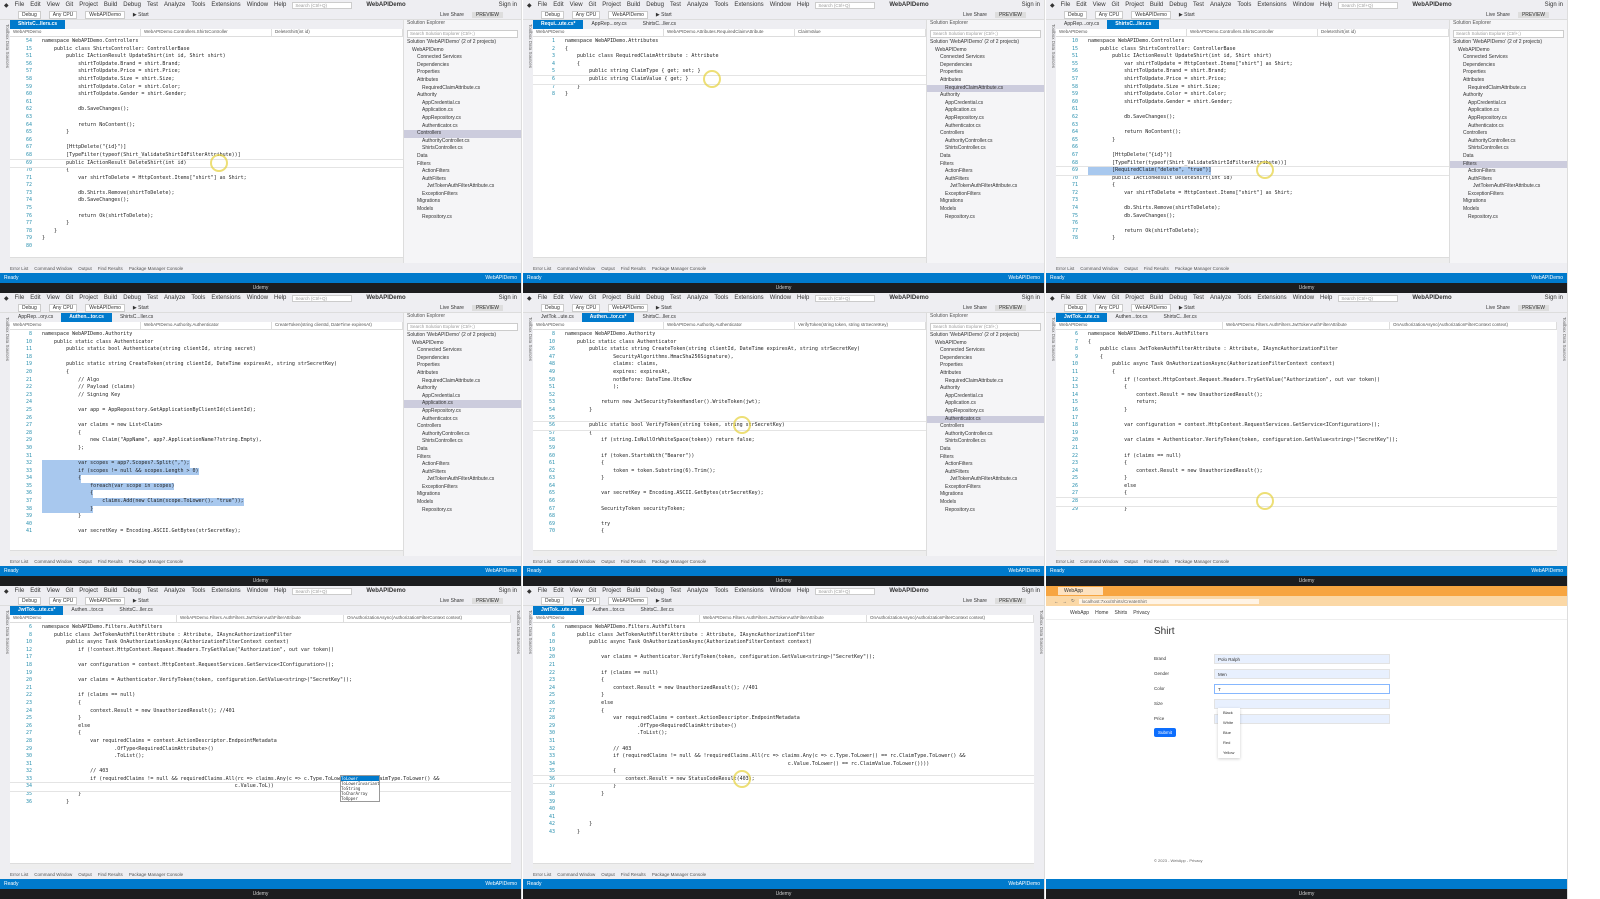 This screenshot has height=899, width=1600. I want to click on browser-tab: WebApp, so click(1081, 591).